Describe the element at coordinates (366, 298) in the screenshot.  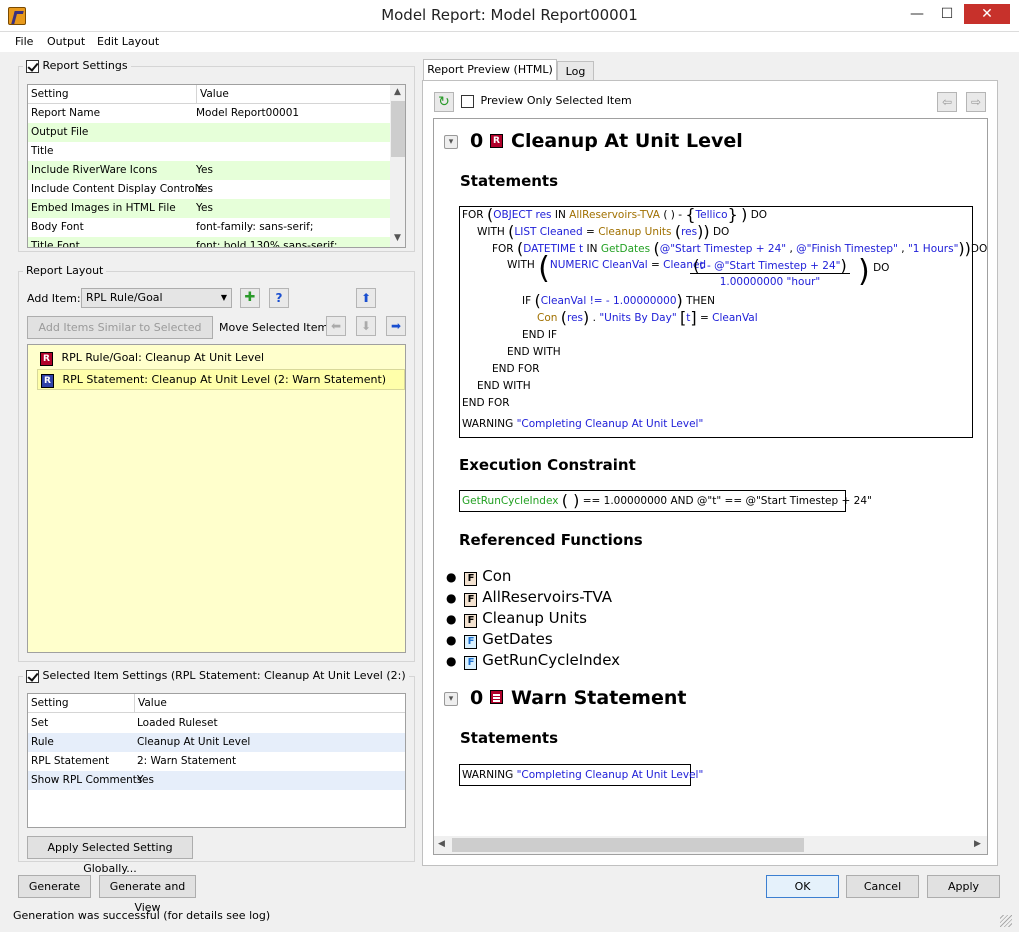
I see `move-up-button: ⬆` at that location.